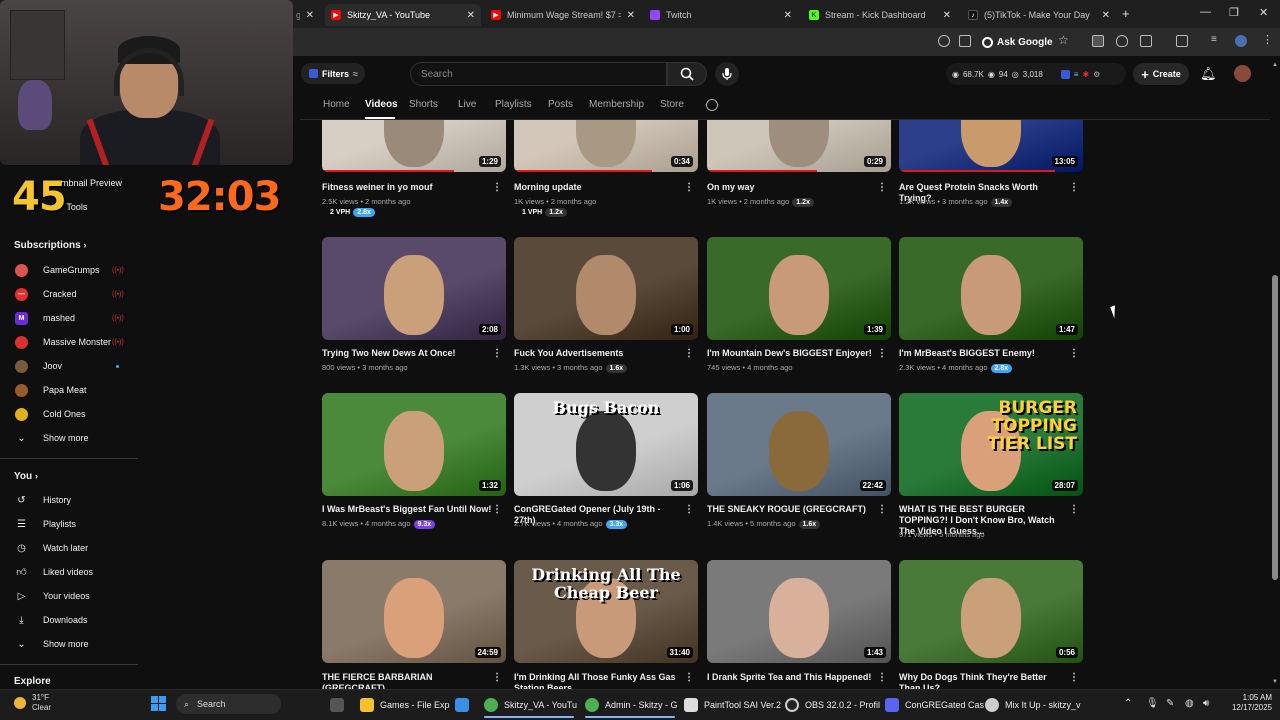  Describe the element at coordinates (1275, 682) in the screenshot. I see `scroll-down-icon: ▼` at that location.